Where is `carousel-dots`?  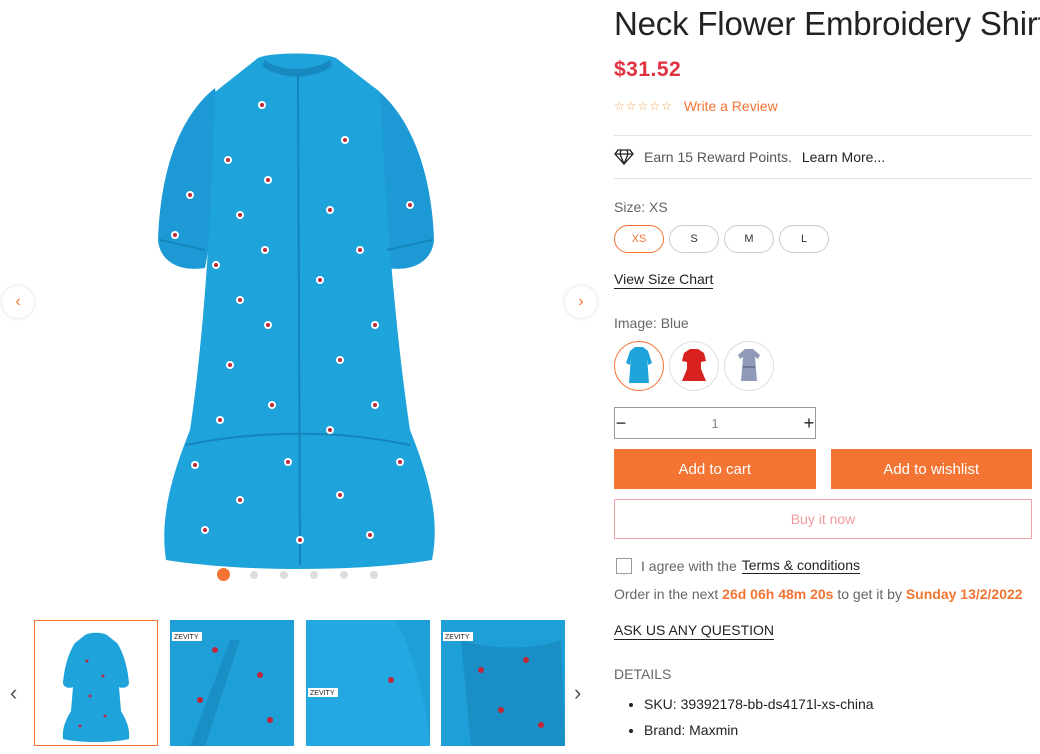
carousel-dots is located at coordinates (308, 574).